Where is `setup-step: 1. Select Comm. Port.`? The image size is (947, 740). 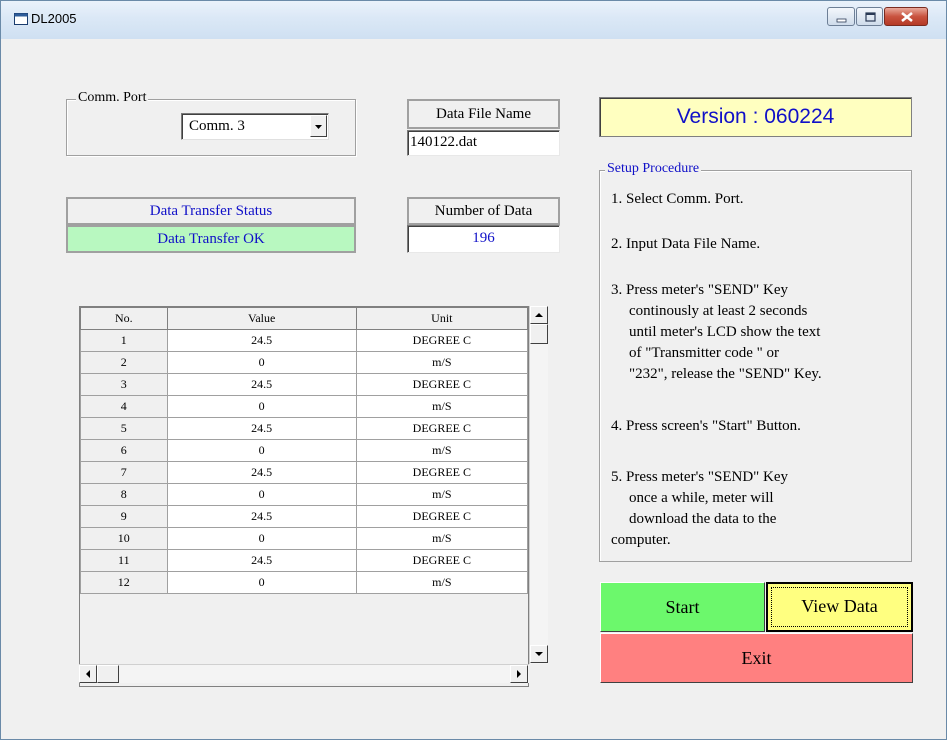
setup-step: 1. Select Comm. Port. is located at coordinates (677, 199).